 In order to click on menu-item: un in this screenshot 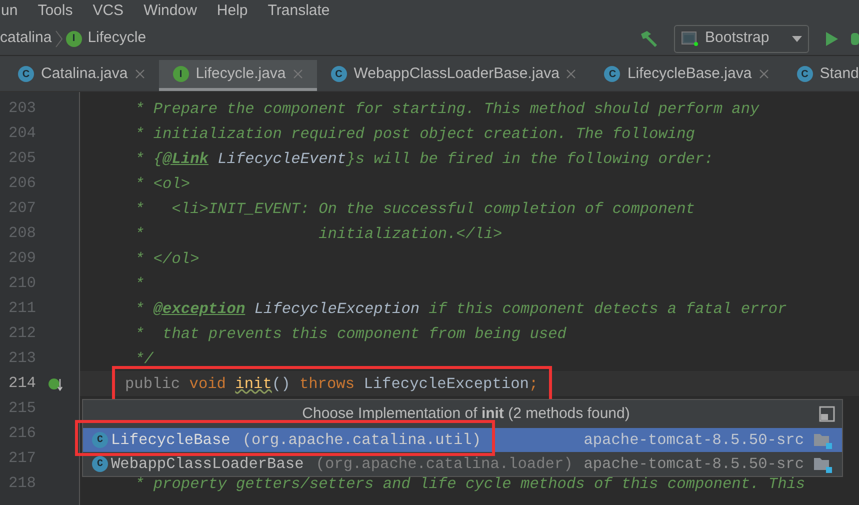, I will do `click(9, 11)`.